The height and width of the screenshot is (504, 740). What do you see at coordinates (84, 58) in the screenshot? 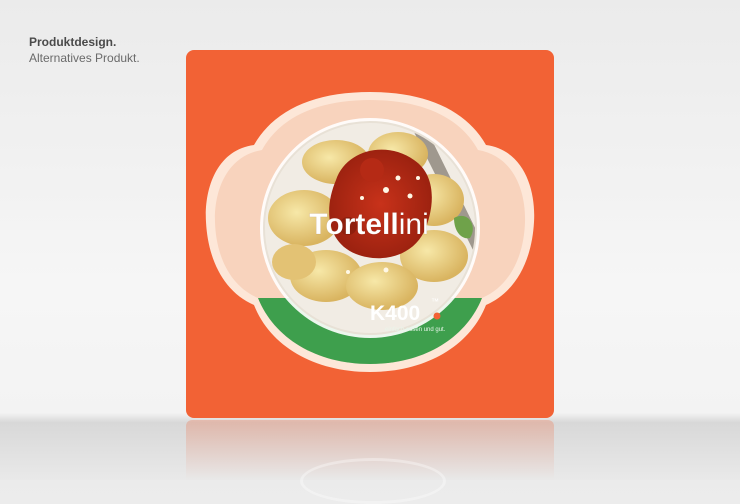
I see `caption-subtitle: Alternatives Produkt.` at bounding box center [84, 58].